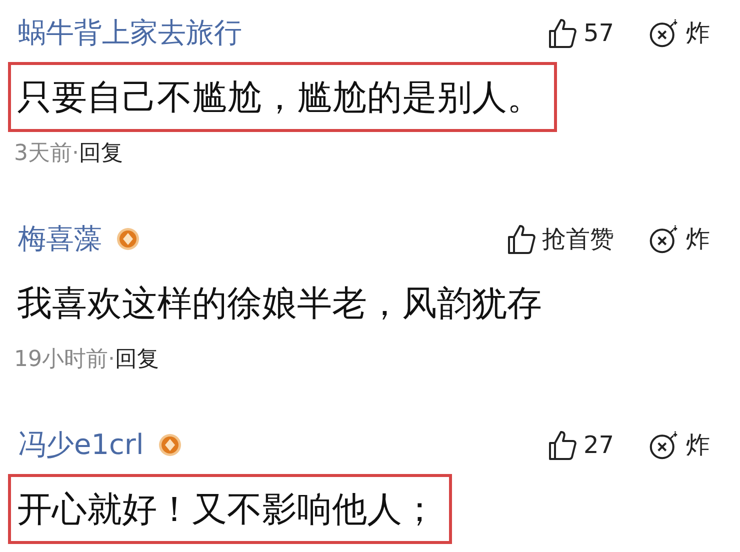 Image resolution: width=740 pixels, height=552 pixels. Describe the element at coordinates (64, 360) in the screenshot. I see `comment-time: 19小时前·` at that location.